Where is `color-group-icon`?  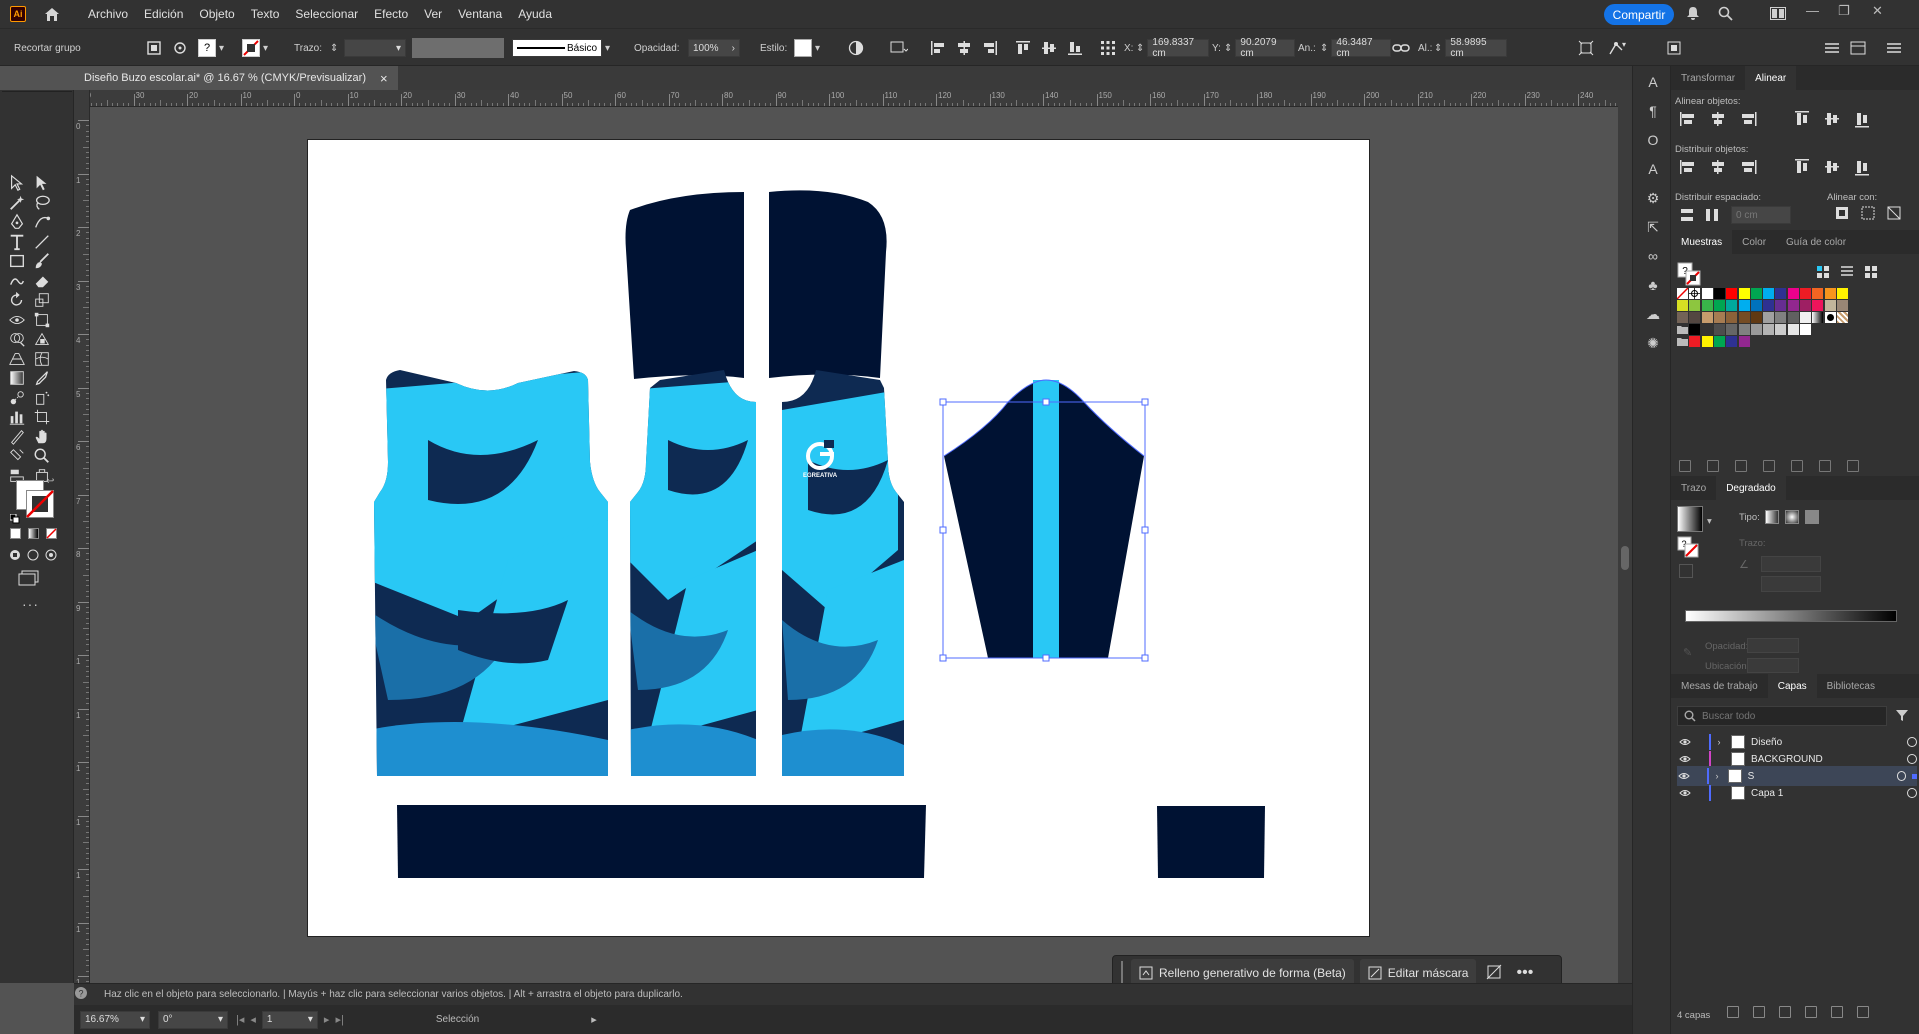
color-group-icon is located at coordinates (1769, 466).